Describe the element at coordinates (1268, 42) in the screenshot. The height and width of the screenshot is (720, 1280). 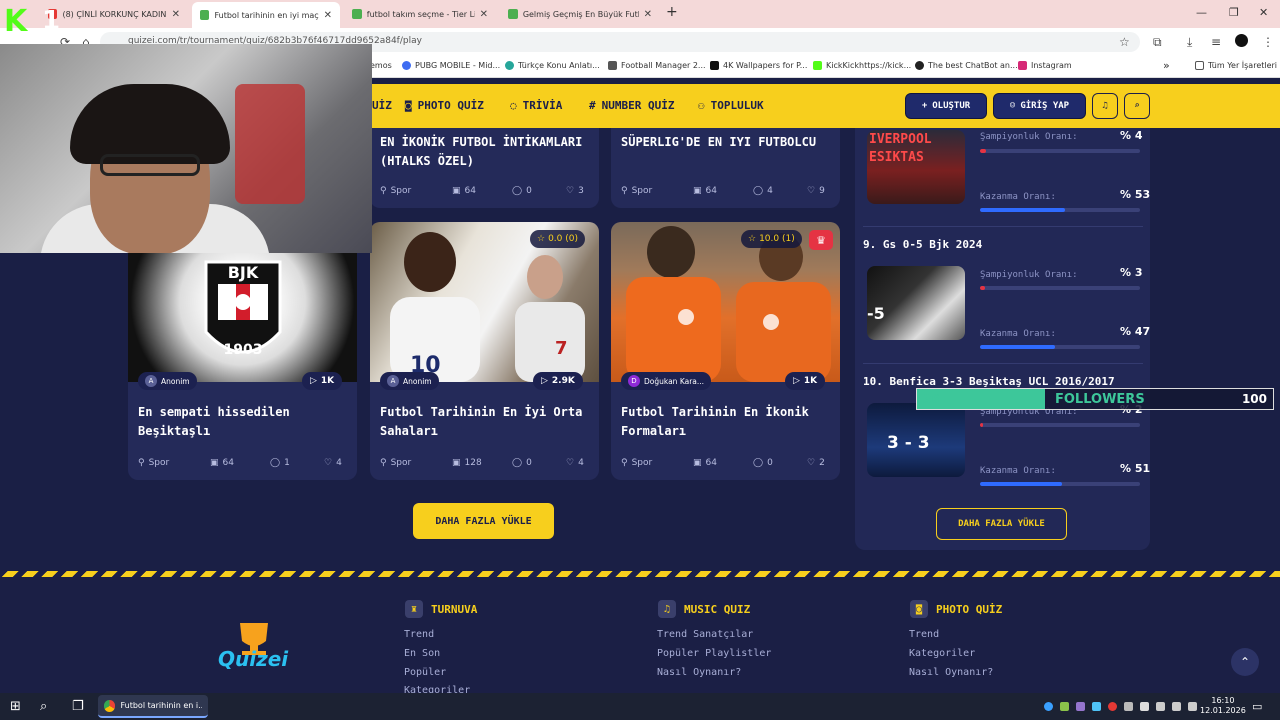
I see `menu-icon: ⋮` at that location.